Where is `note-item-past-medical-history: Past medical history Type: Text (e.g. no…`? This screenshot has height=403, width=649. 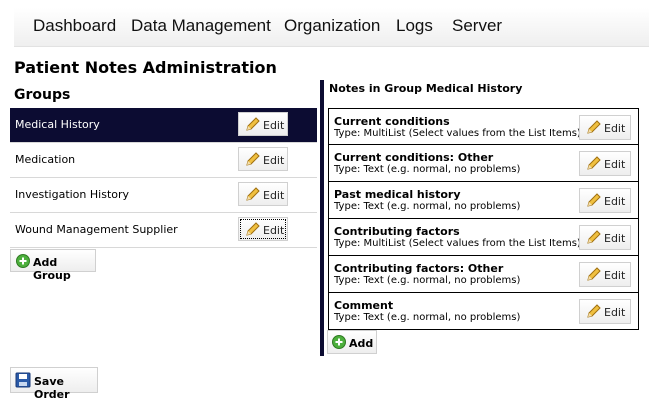 note-item-past-medical-history: Past medical history Type: Text (e.g. no… is located at coordinates (483, 200).